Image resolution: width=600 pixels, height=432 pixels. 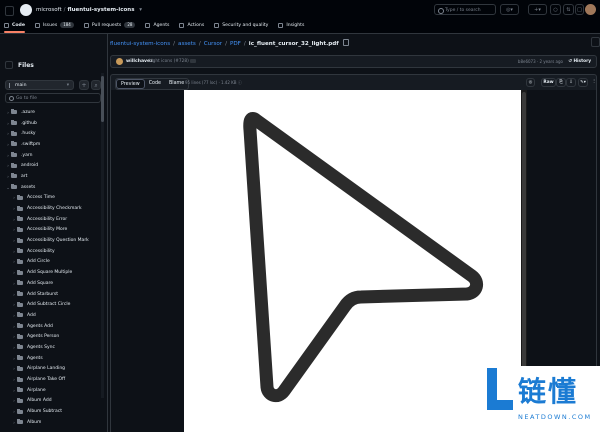 I want to click on file-tree-item: › art, so click(x=50, y=176).